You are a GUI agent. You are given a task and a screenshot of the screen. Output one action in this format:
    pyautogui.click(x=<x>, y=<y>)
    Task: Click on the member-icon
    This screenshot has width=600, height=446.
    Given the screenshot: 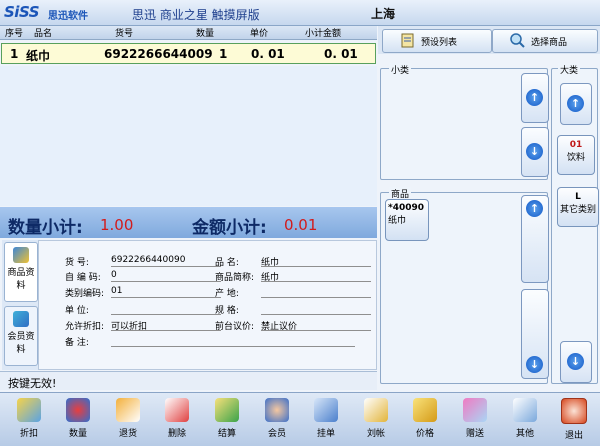 What is the action you would take?
    pyautogui.click(x=277, y=410)
    